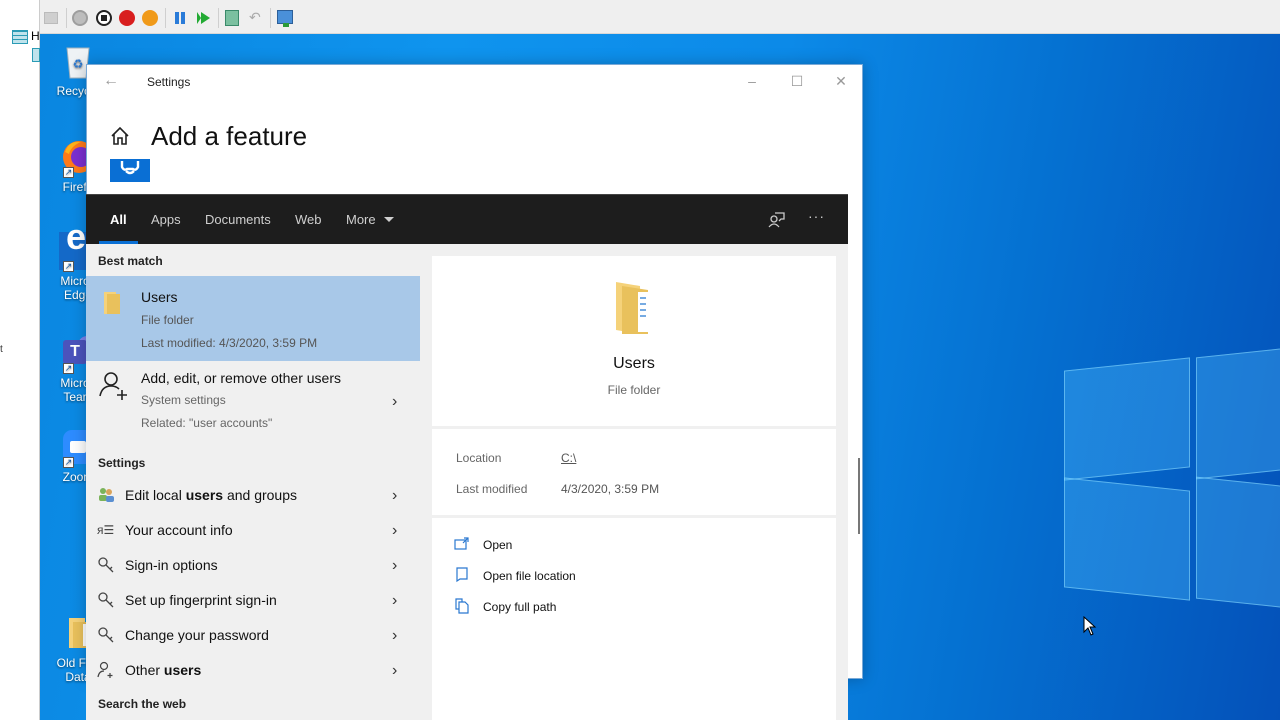  I want to click on settings-item-account-info: ᴙ☰ Your account info ›, so click(253, 530).